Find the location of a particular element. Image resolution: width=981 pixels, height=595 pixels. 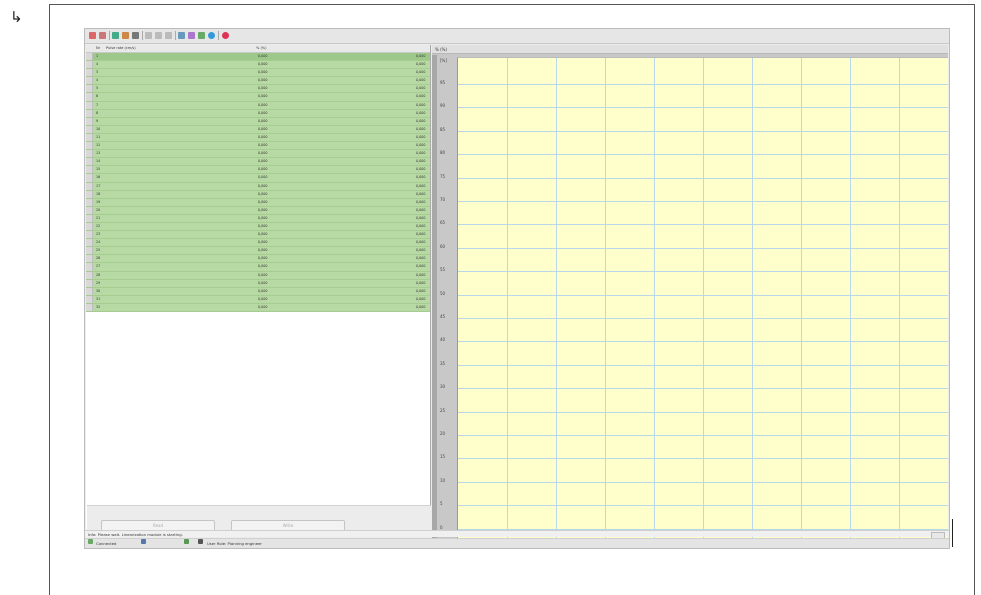

table-row: 1 0,000 0,000 is located at coordinates (258, 57).